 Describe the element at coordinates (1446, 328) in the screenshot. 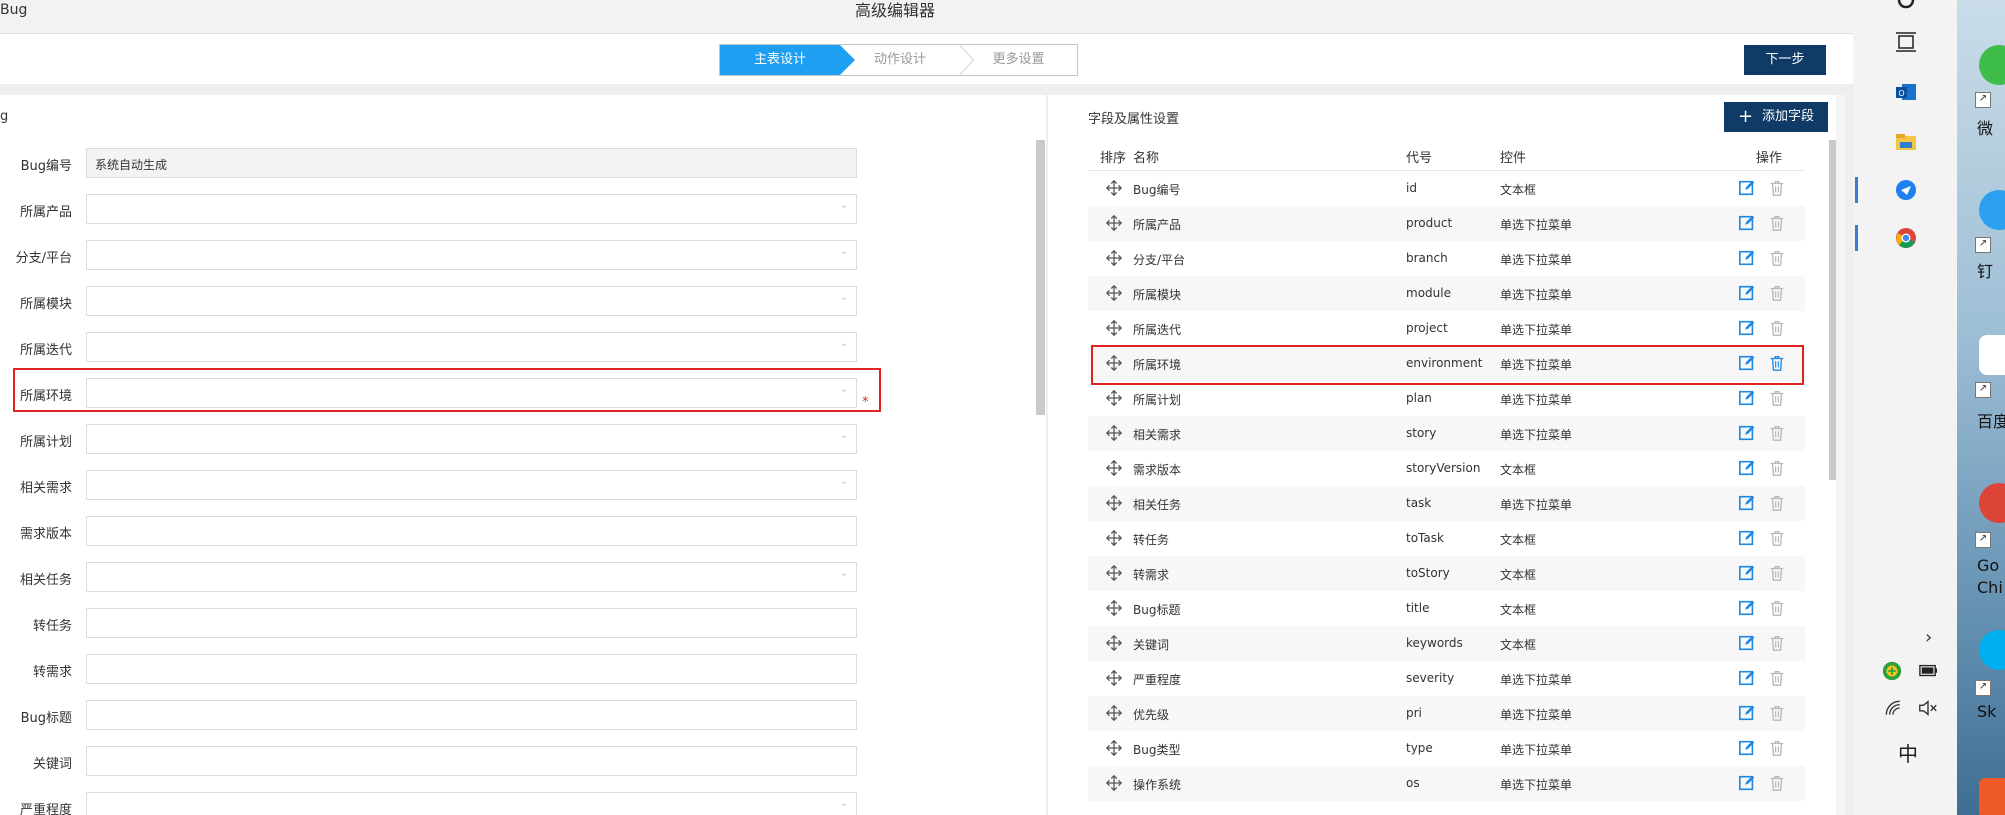

I see `table-row: 所属迭代 project 单选下拉菜单` at that location.